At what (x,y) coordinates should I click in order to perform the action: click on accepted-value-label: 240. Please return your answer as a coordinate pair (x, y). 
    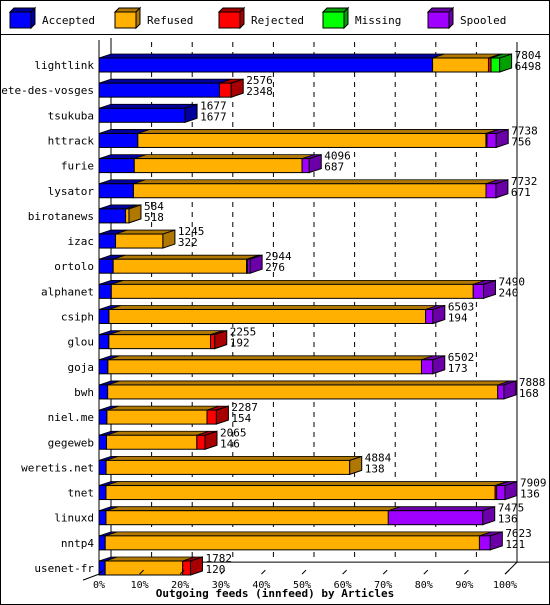
    Looking at the image, I should click on (508, 292).